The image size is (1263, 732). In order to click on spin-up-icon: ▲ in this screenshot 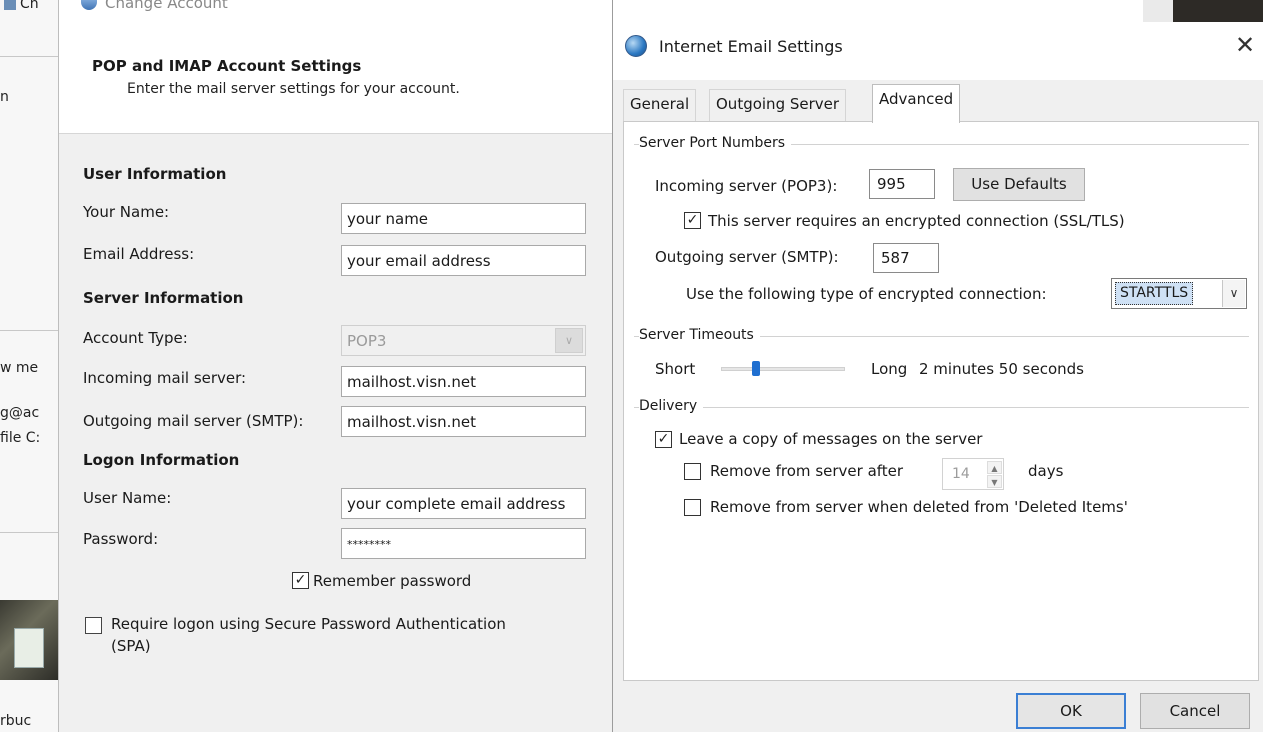, I will do `click(994, 467)`.